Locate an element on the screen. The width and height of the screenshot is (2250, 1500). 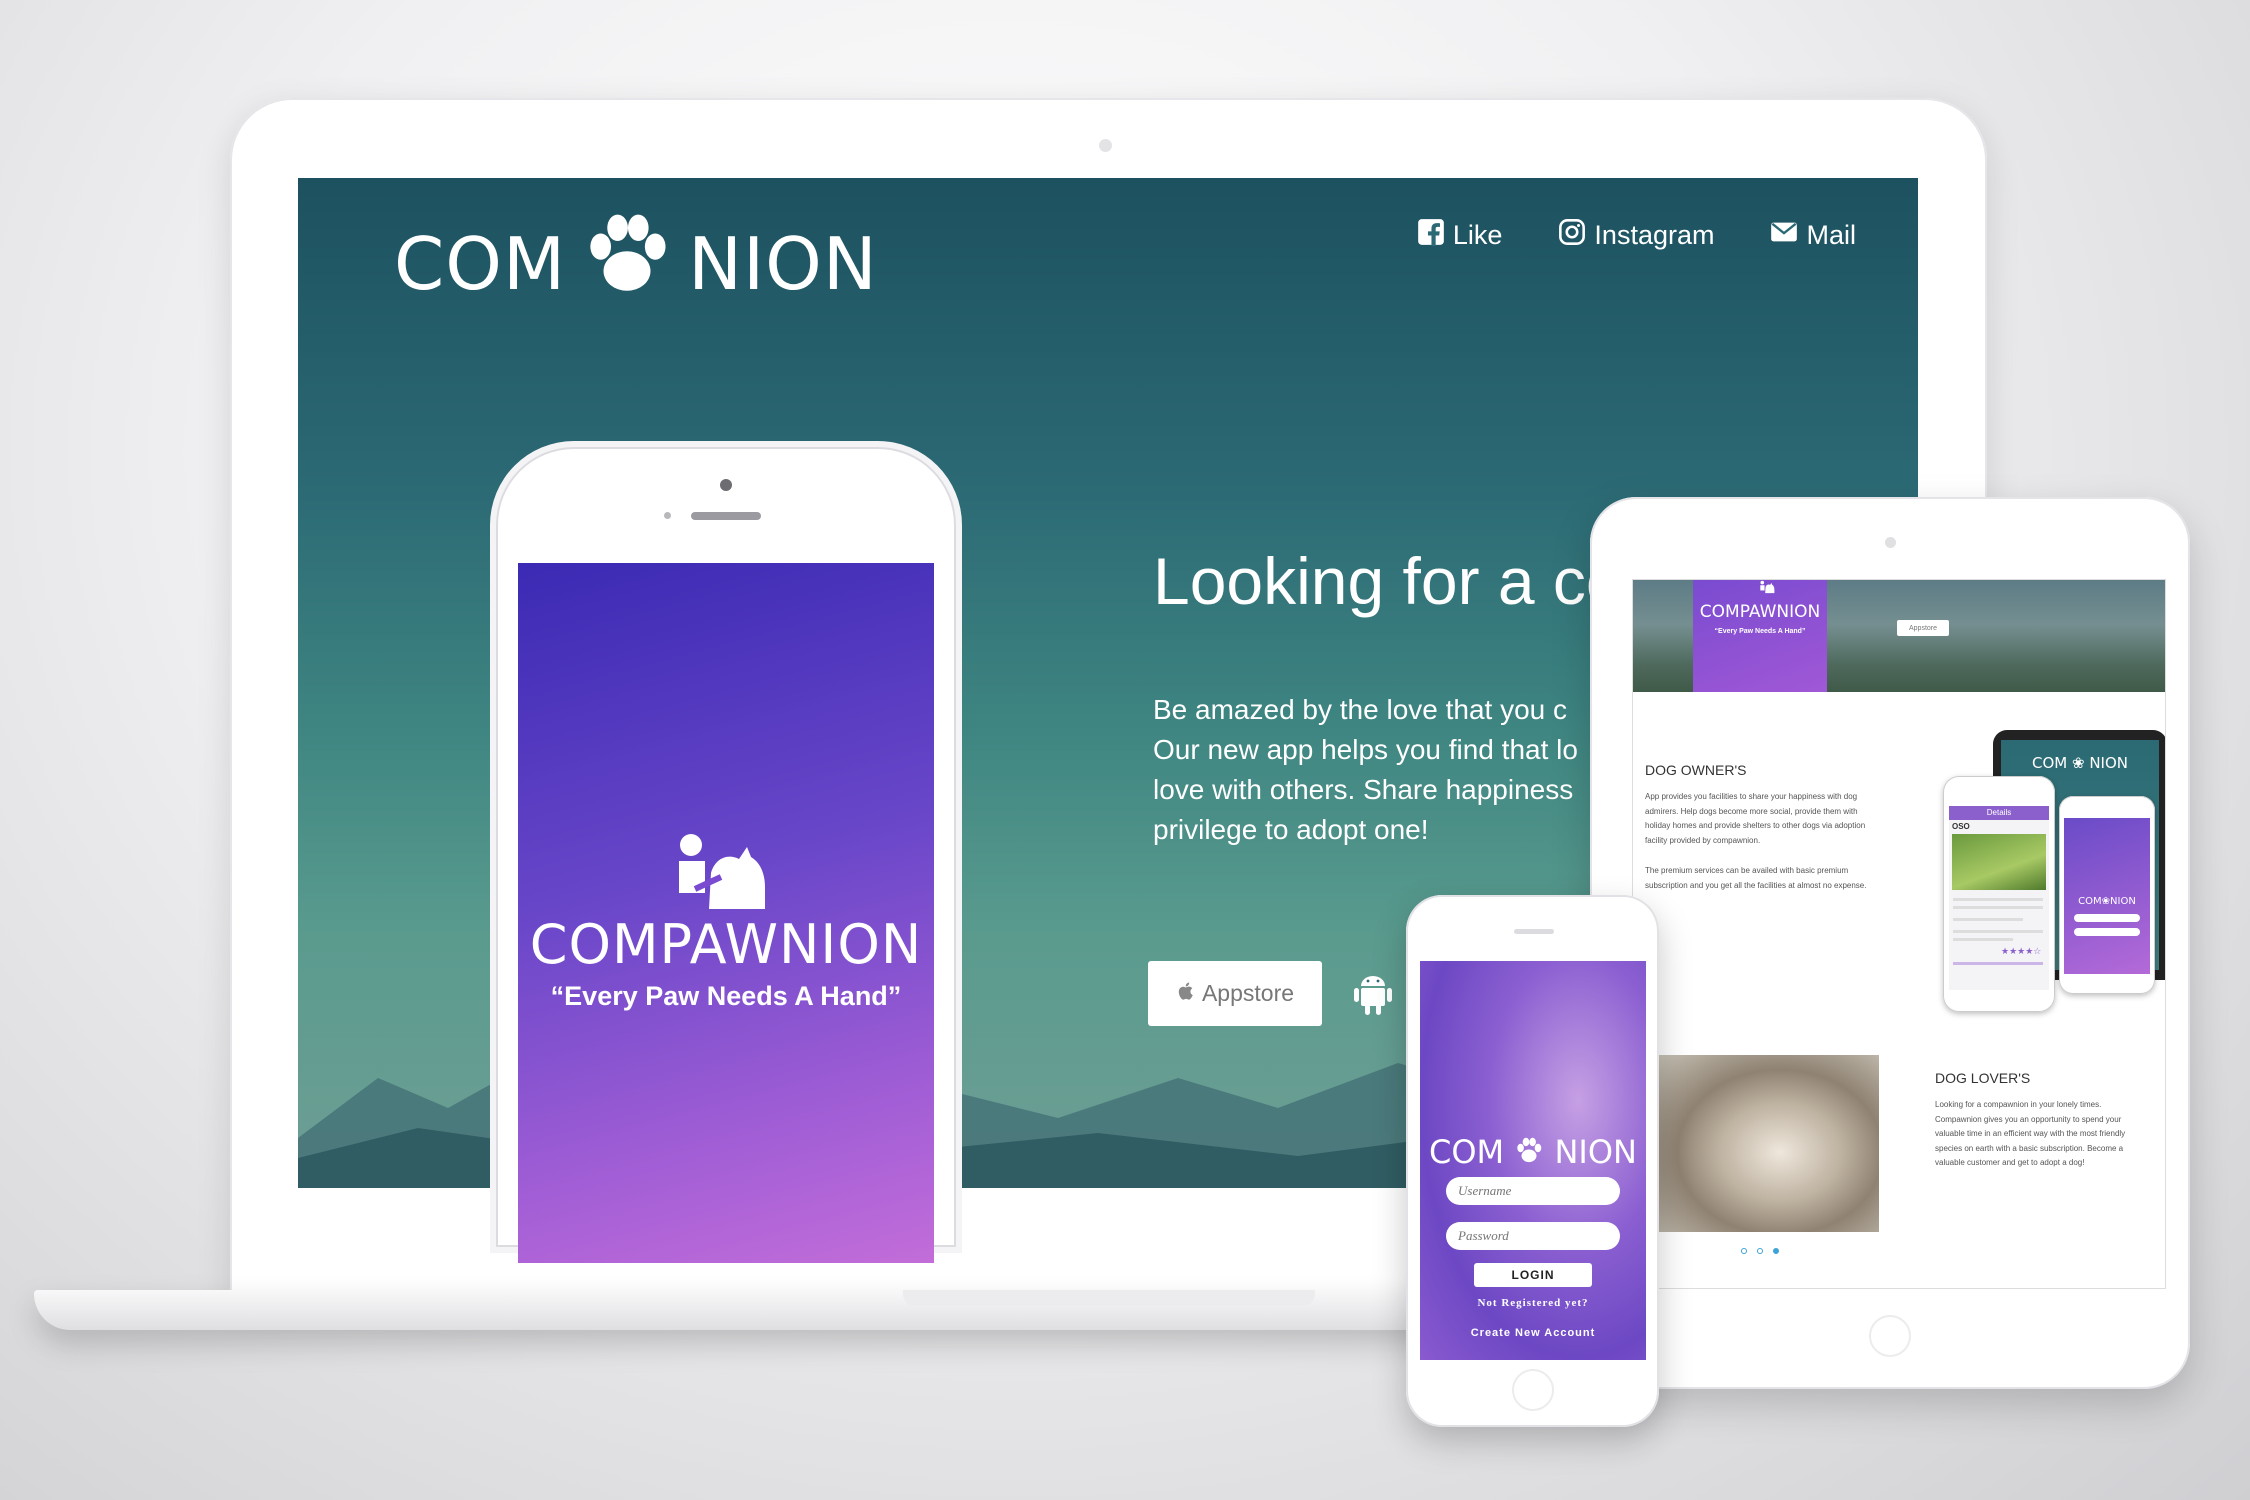
nav-mail-label: Mail is located at coordinates (1831, 235).